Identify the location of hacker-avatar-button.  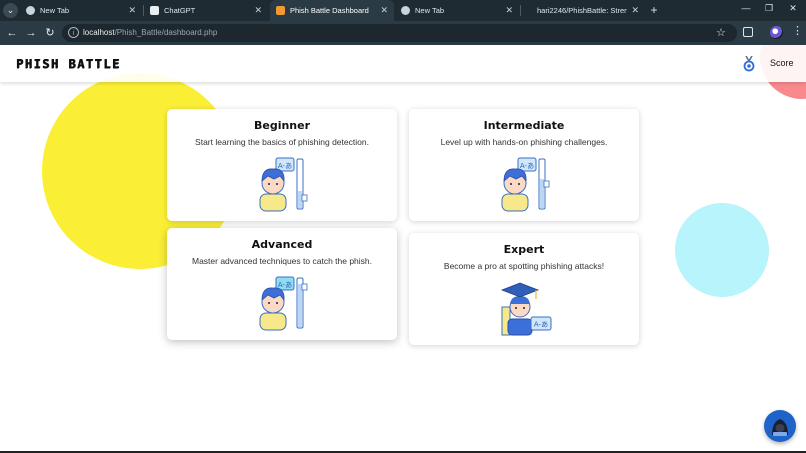
(780, 426).